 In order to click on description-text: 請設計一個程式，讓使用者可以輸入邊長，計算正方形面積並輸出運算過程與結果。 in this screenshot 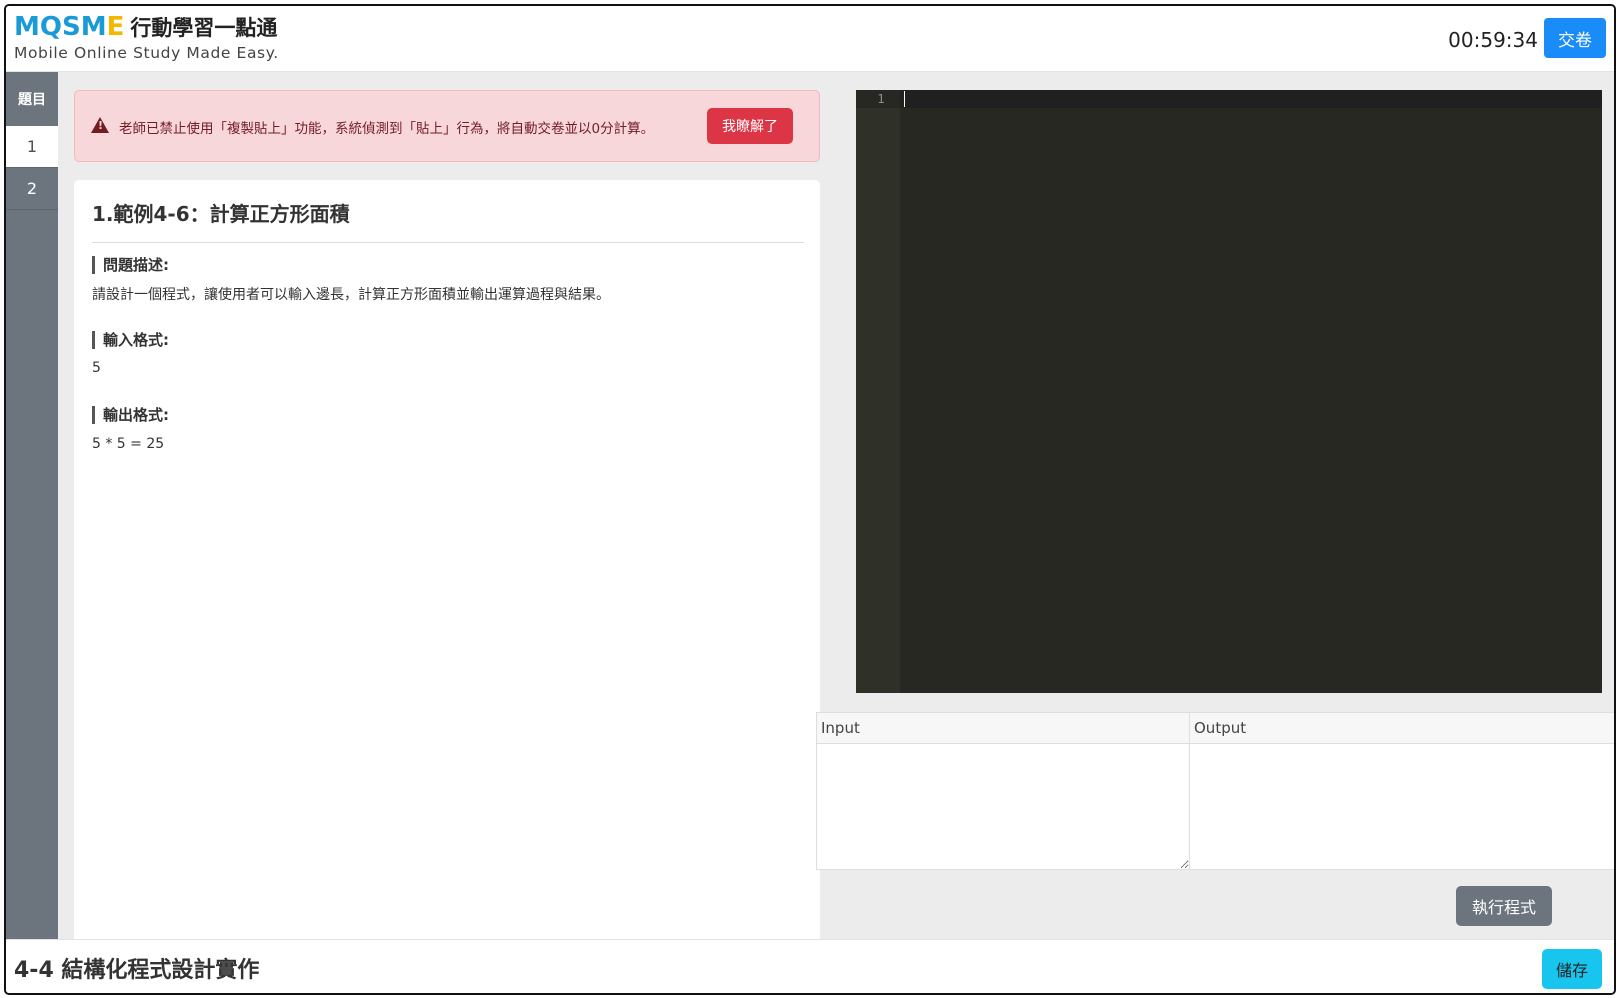, I will do `click(351, 295)`.